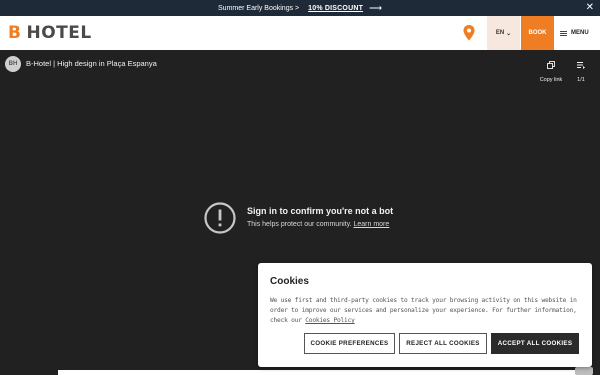 This screenshot has height=375, width=600. I want to click on chevron-down-icon: ⌄, so click(509, 33).